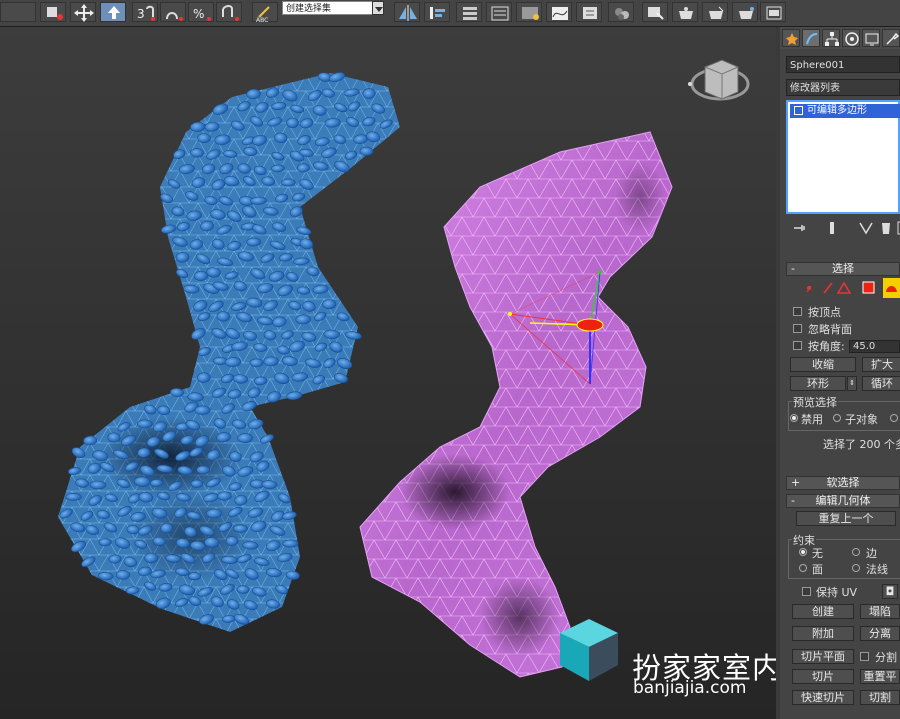 This screenshot has height=719, width=900. Describe the element at coordinates (856, 568) in the screenshot. I see `constraint-normal-radio` at that location.